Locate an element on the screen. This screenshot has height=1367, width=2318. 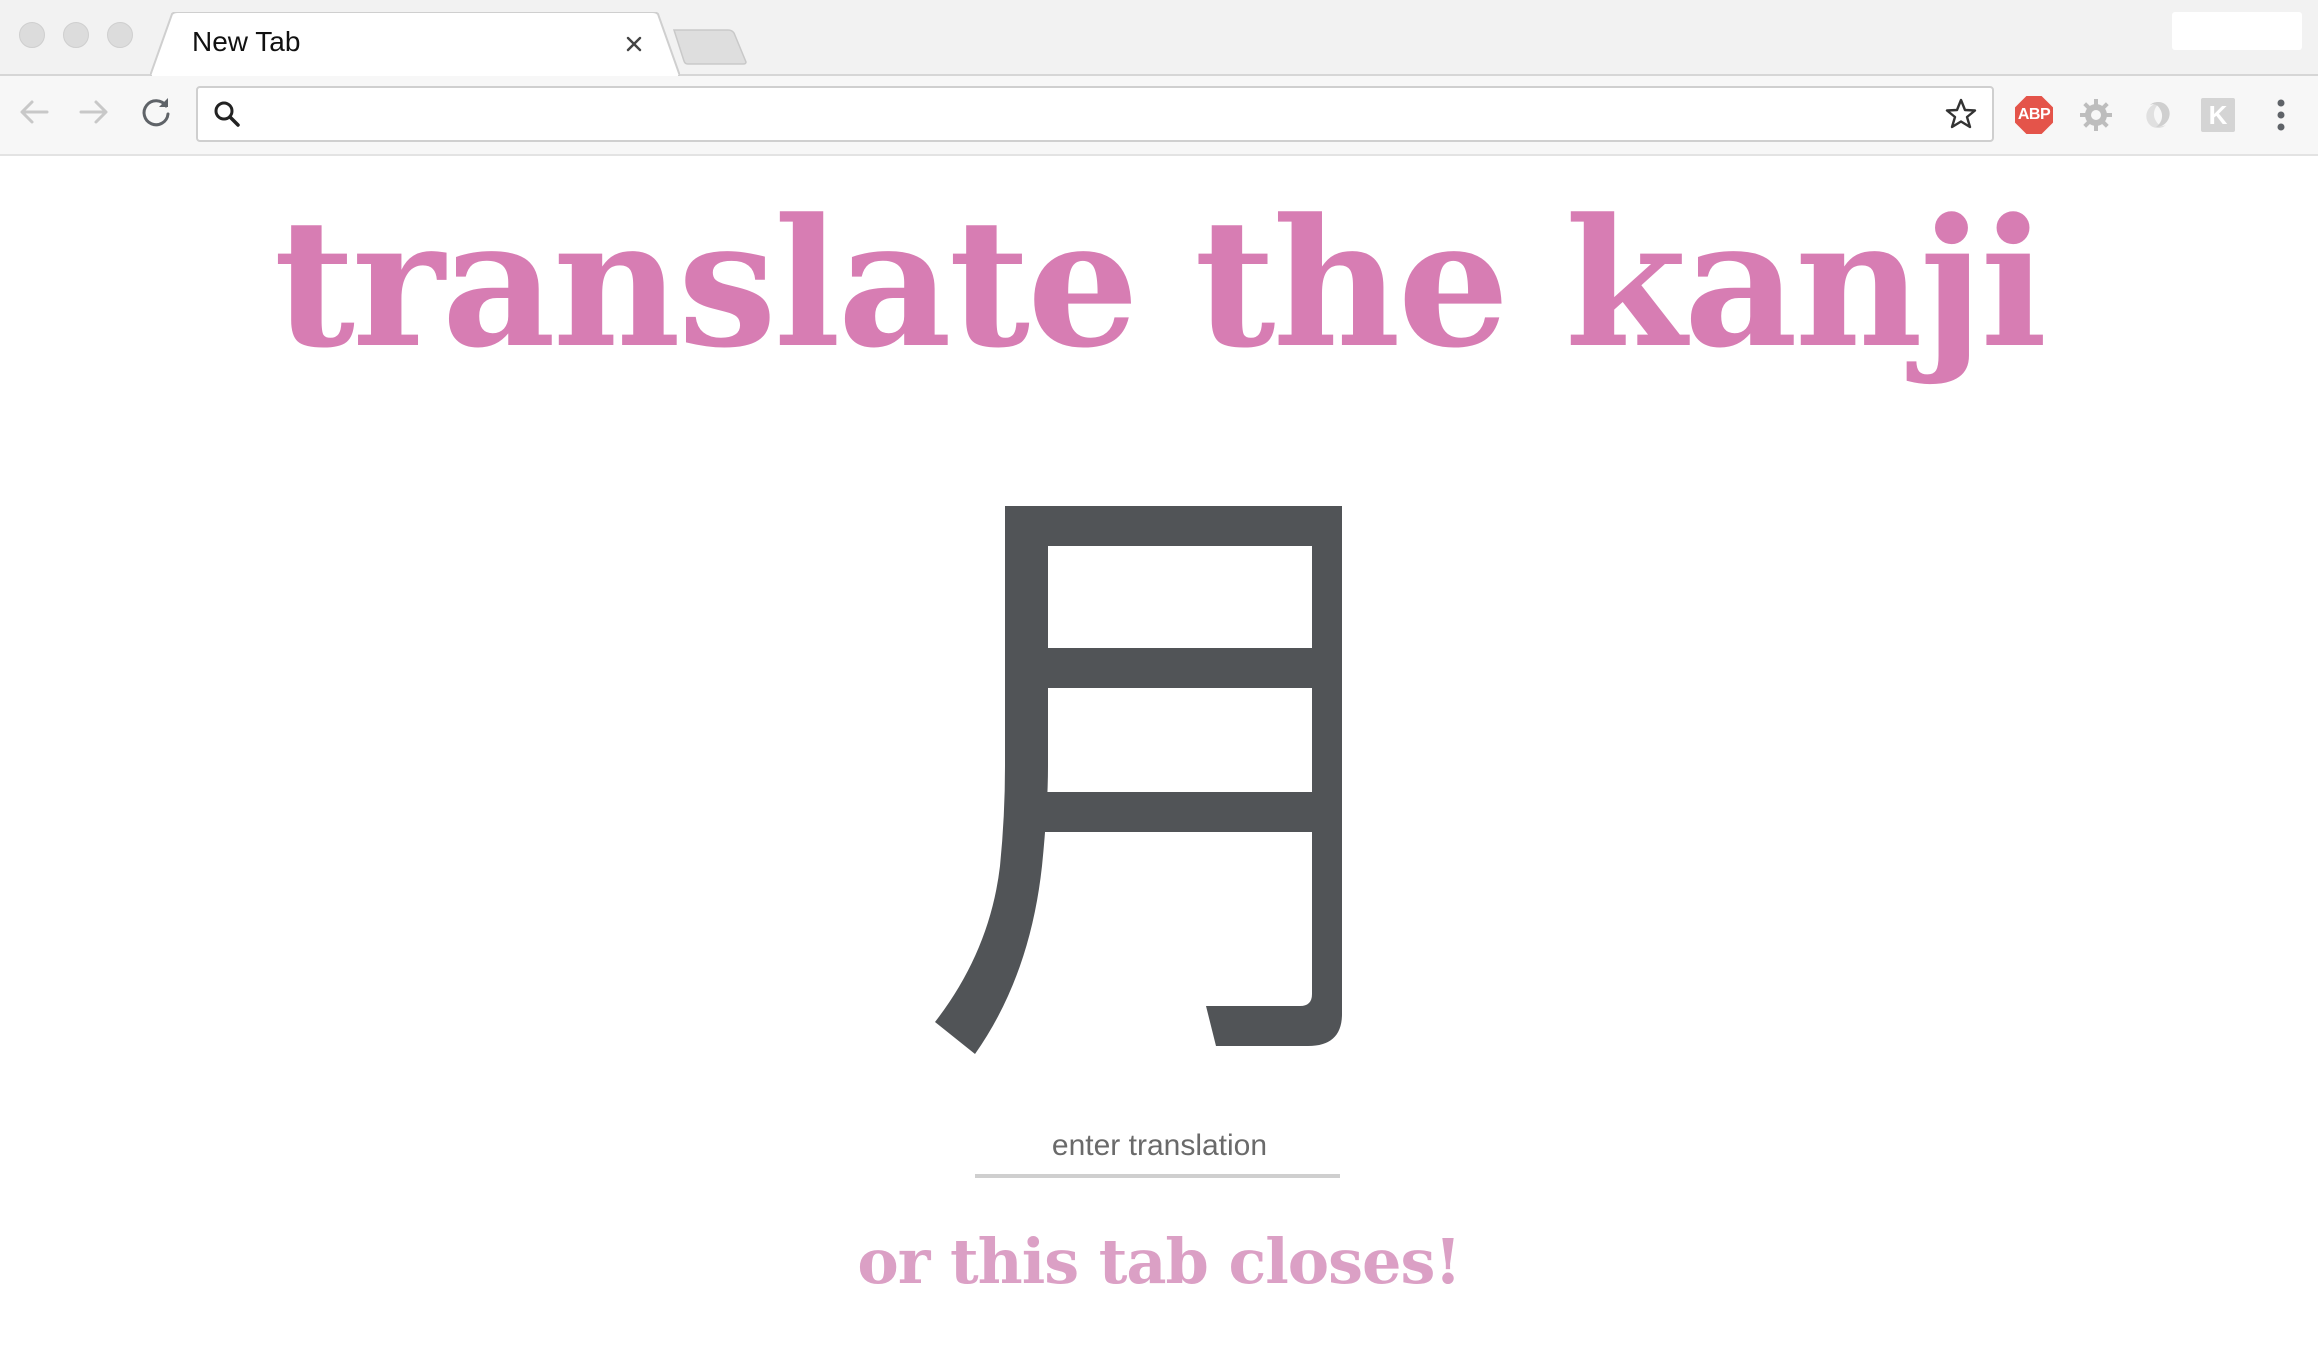
reload-icon is located at coordinates (156, 112).